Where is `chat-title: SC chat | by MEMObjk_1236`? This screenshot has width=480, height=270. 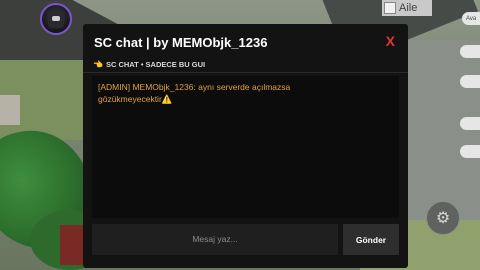 chat-title: SC chat | by MEMObjk_1236 is located at coordinates (181, 42).